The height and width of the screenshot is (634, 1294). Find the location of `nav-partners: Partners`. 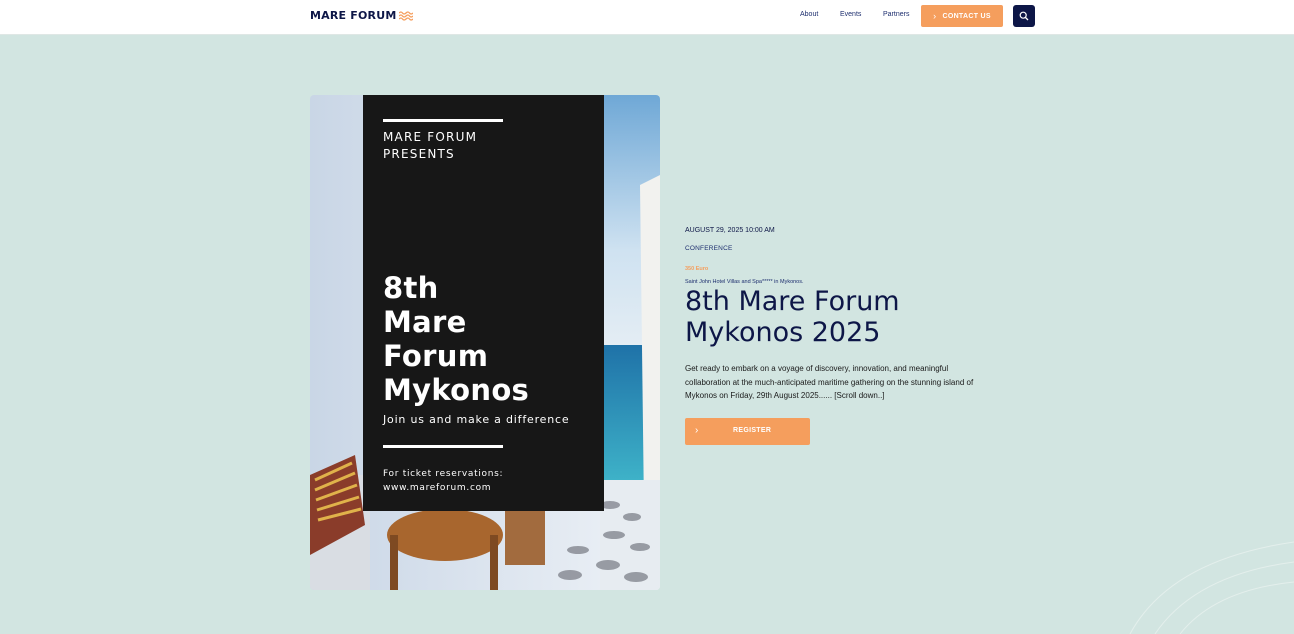

nav-partners: Partners is located at coordinates (896, 14).